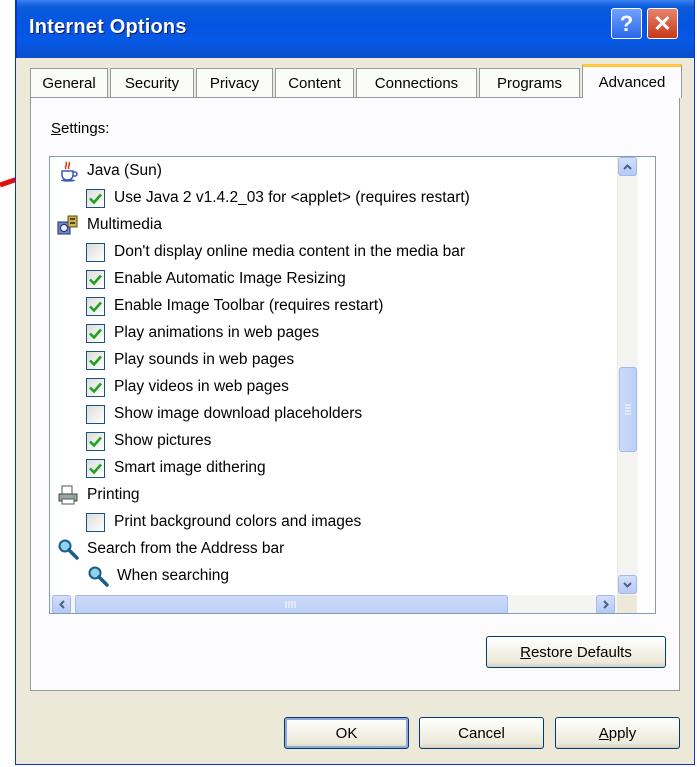 Image resolution: width=697 pixels, height=767 pixels. Describe the element at coordinates (416, 82) in the screenshot. I see `tab-connections: Connections` at that location.